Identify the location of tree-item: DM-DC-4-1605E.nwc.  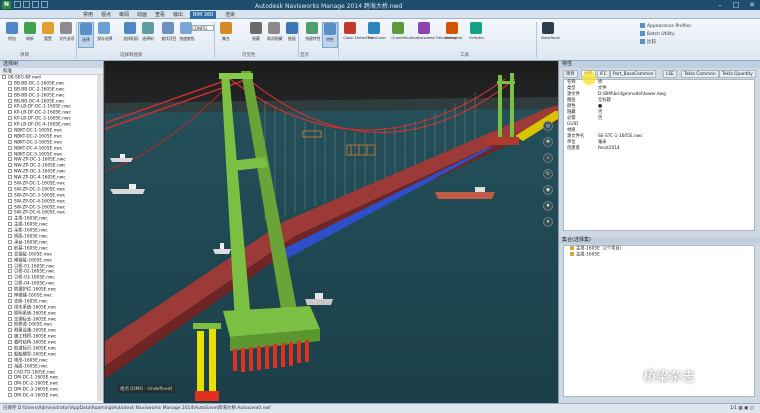
(49, 396).